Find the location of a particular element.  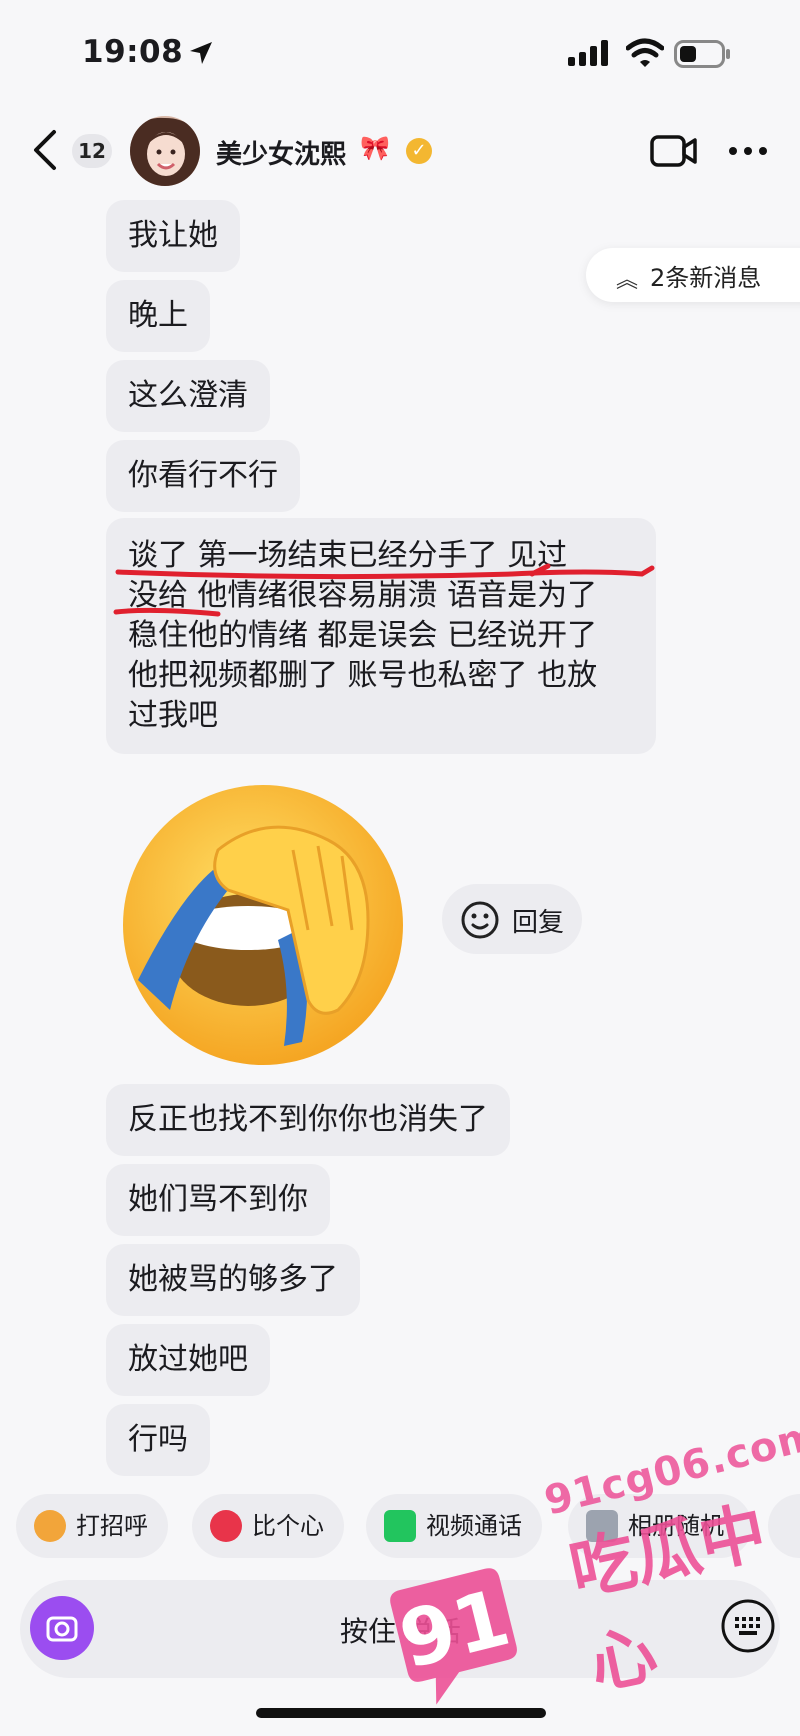

smiley-icon is located at coordinates (480, 920).